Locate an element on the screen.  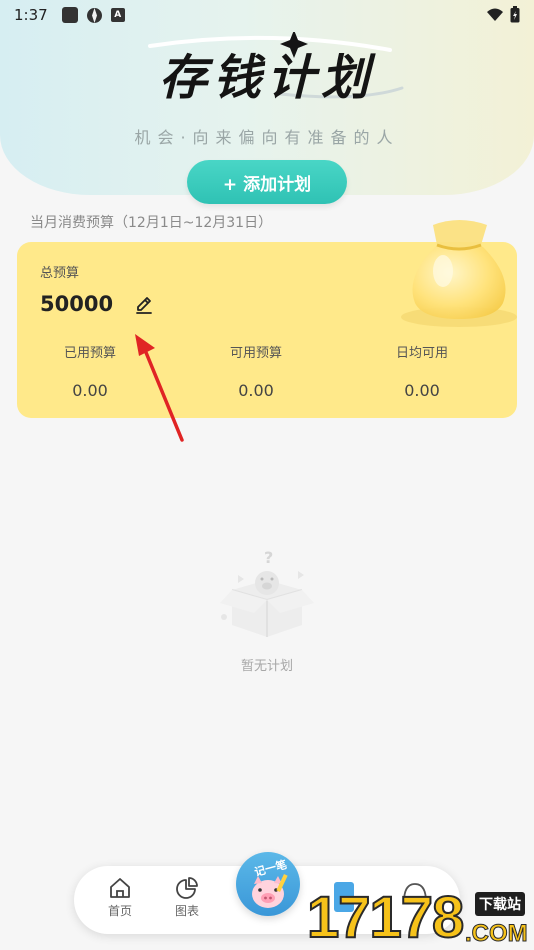
stat-available: 可用预算 0.00 is located at coordinates (266, 371).